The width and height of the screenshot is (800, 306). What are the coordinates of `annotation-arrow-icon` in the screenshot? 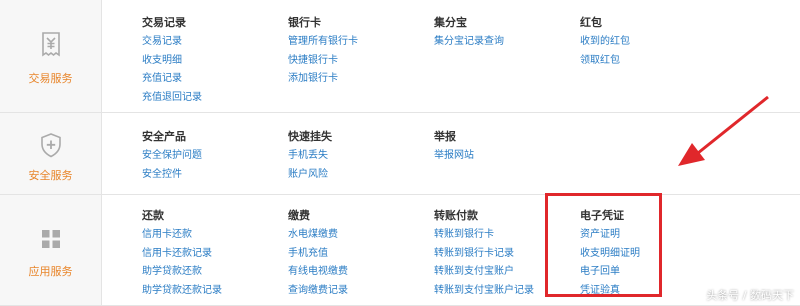 It's located at (723, 130).